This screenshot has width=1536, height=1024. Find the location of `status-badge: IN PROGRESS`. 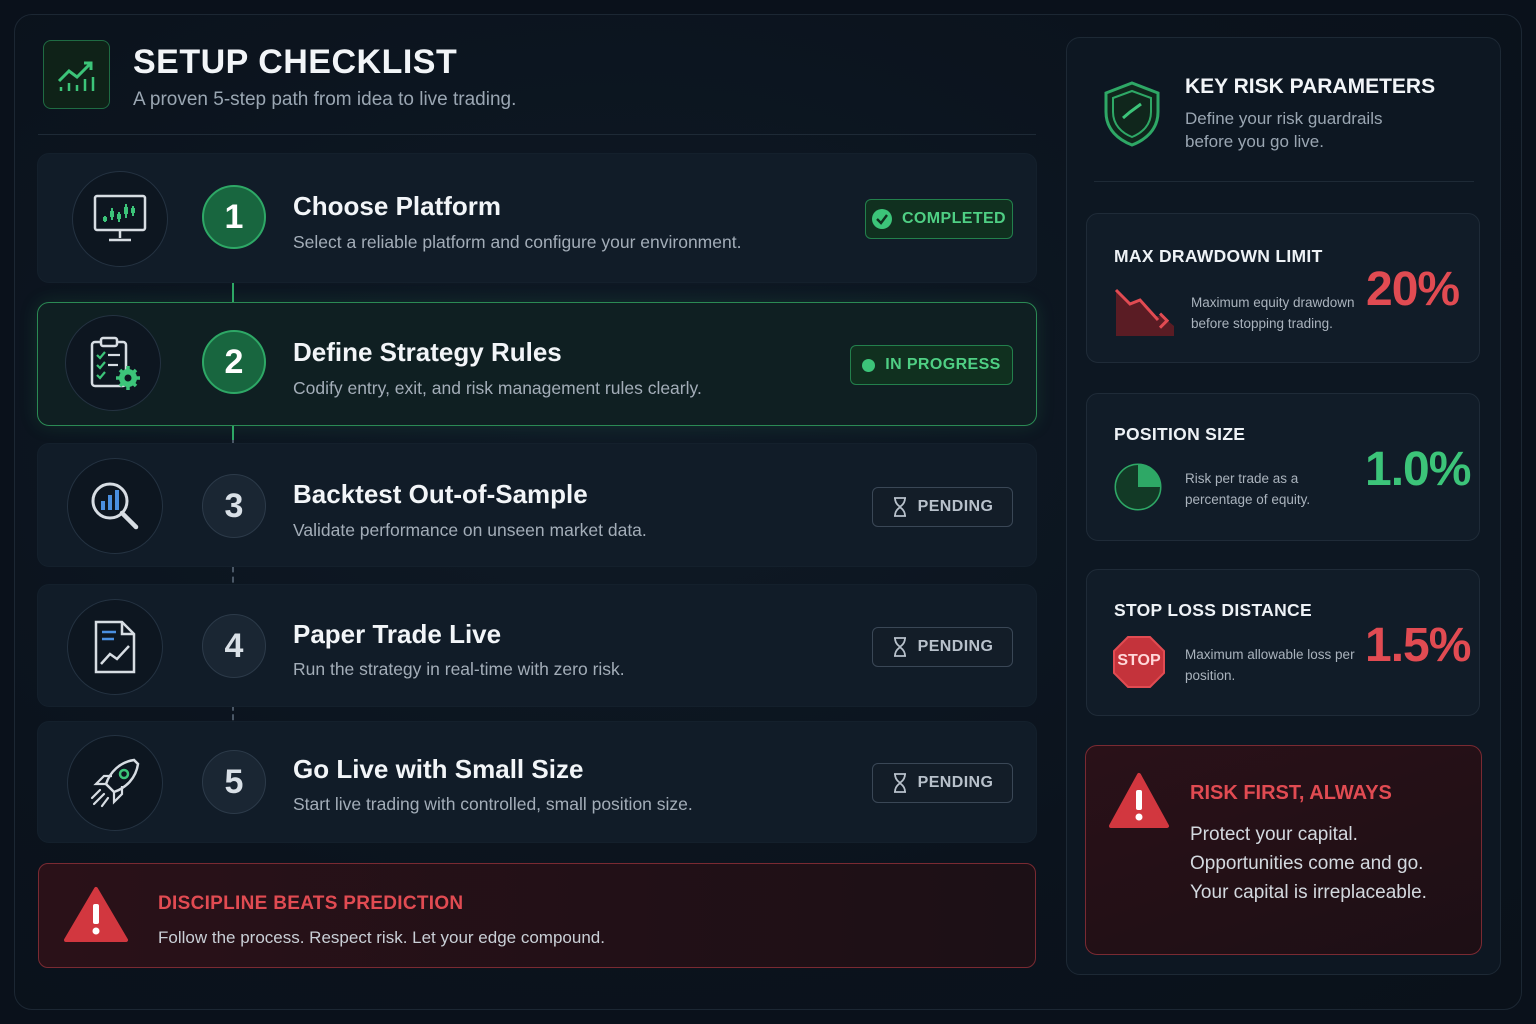

status-badge: IN PROGRESS is located at coordinates (931, 365).